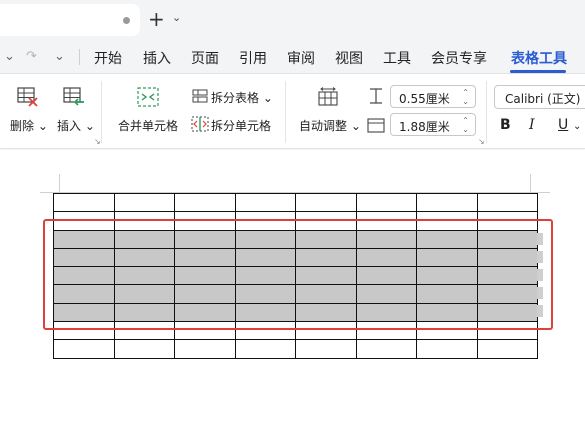 The image size is (585, 430). What do you see at coordinates (433, 96) in the screenshot?
I see `row-height-stepper: 0.55厘米 ⌃ ⌄` at bounding box center [433, 96].